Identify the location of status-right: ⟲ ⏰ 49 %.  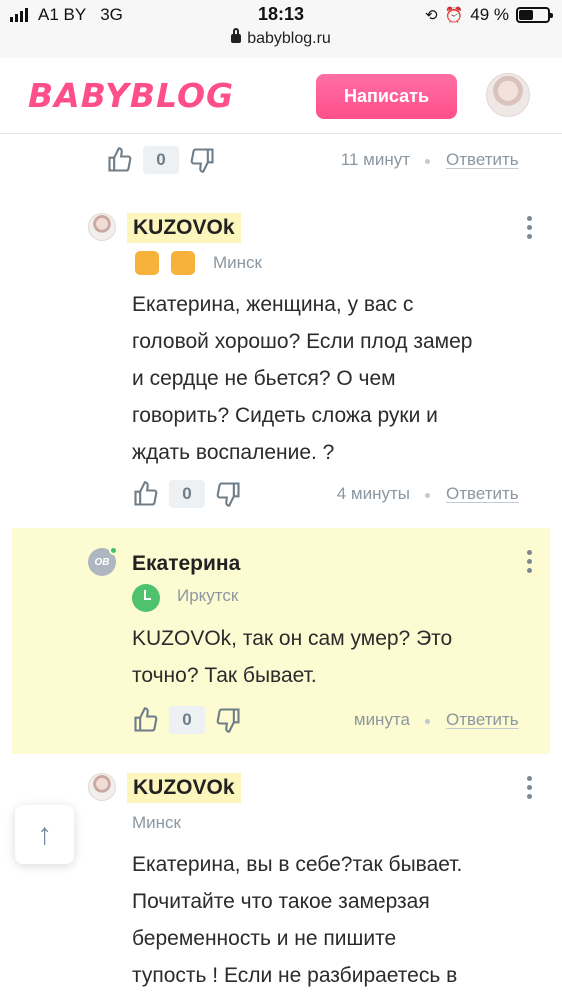
(488, 15).